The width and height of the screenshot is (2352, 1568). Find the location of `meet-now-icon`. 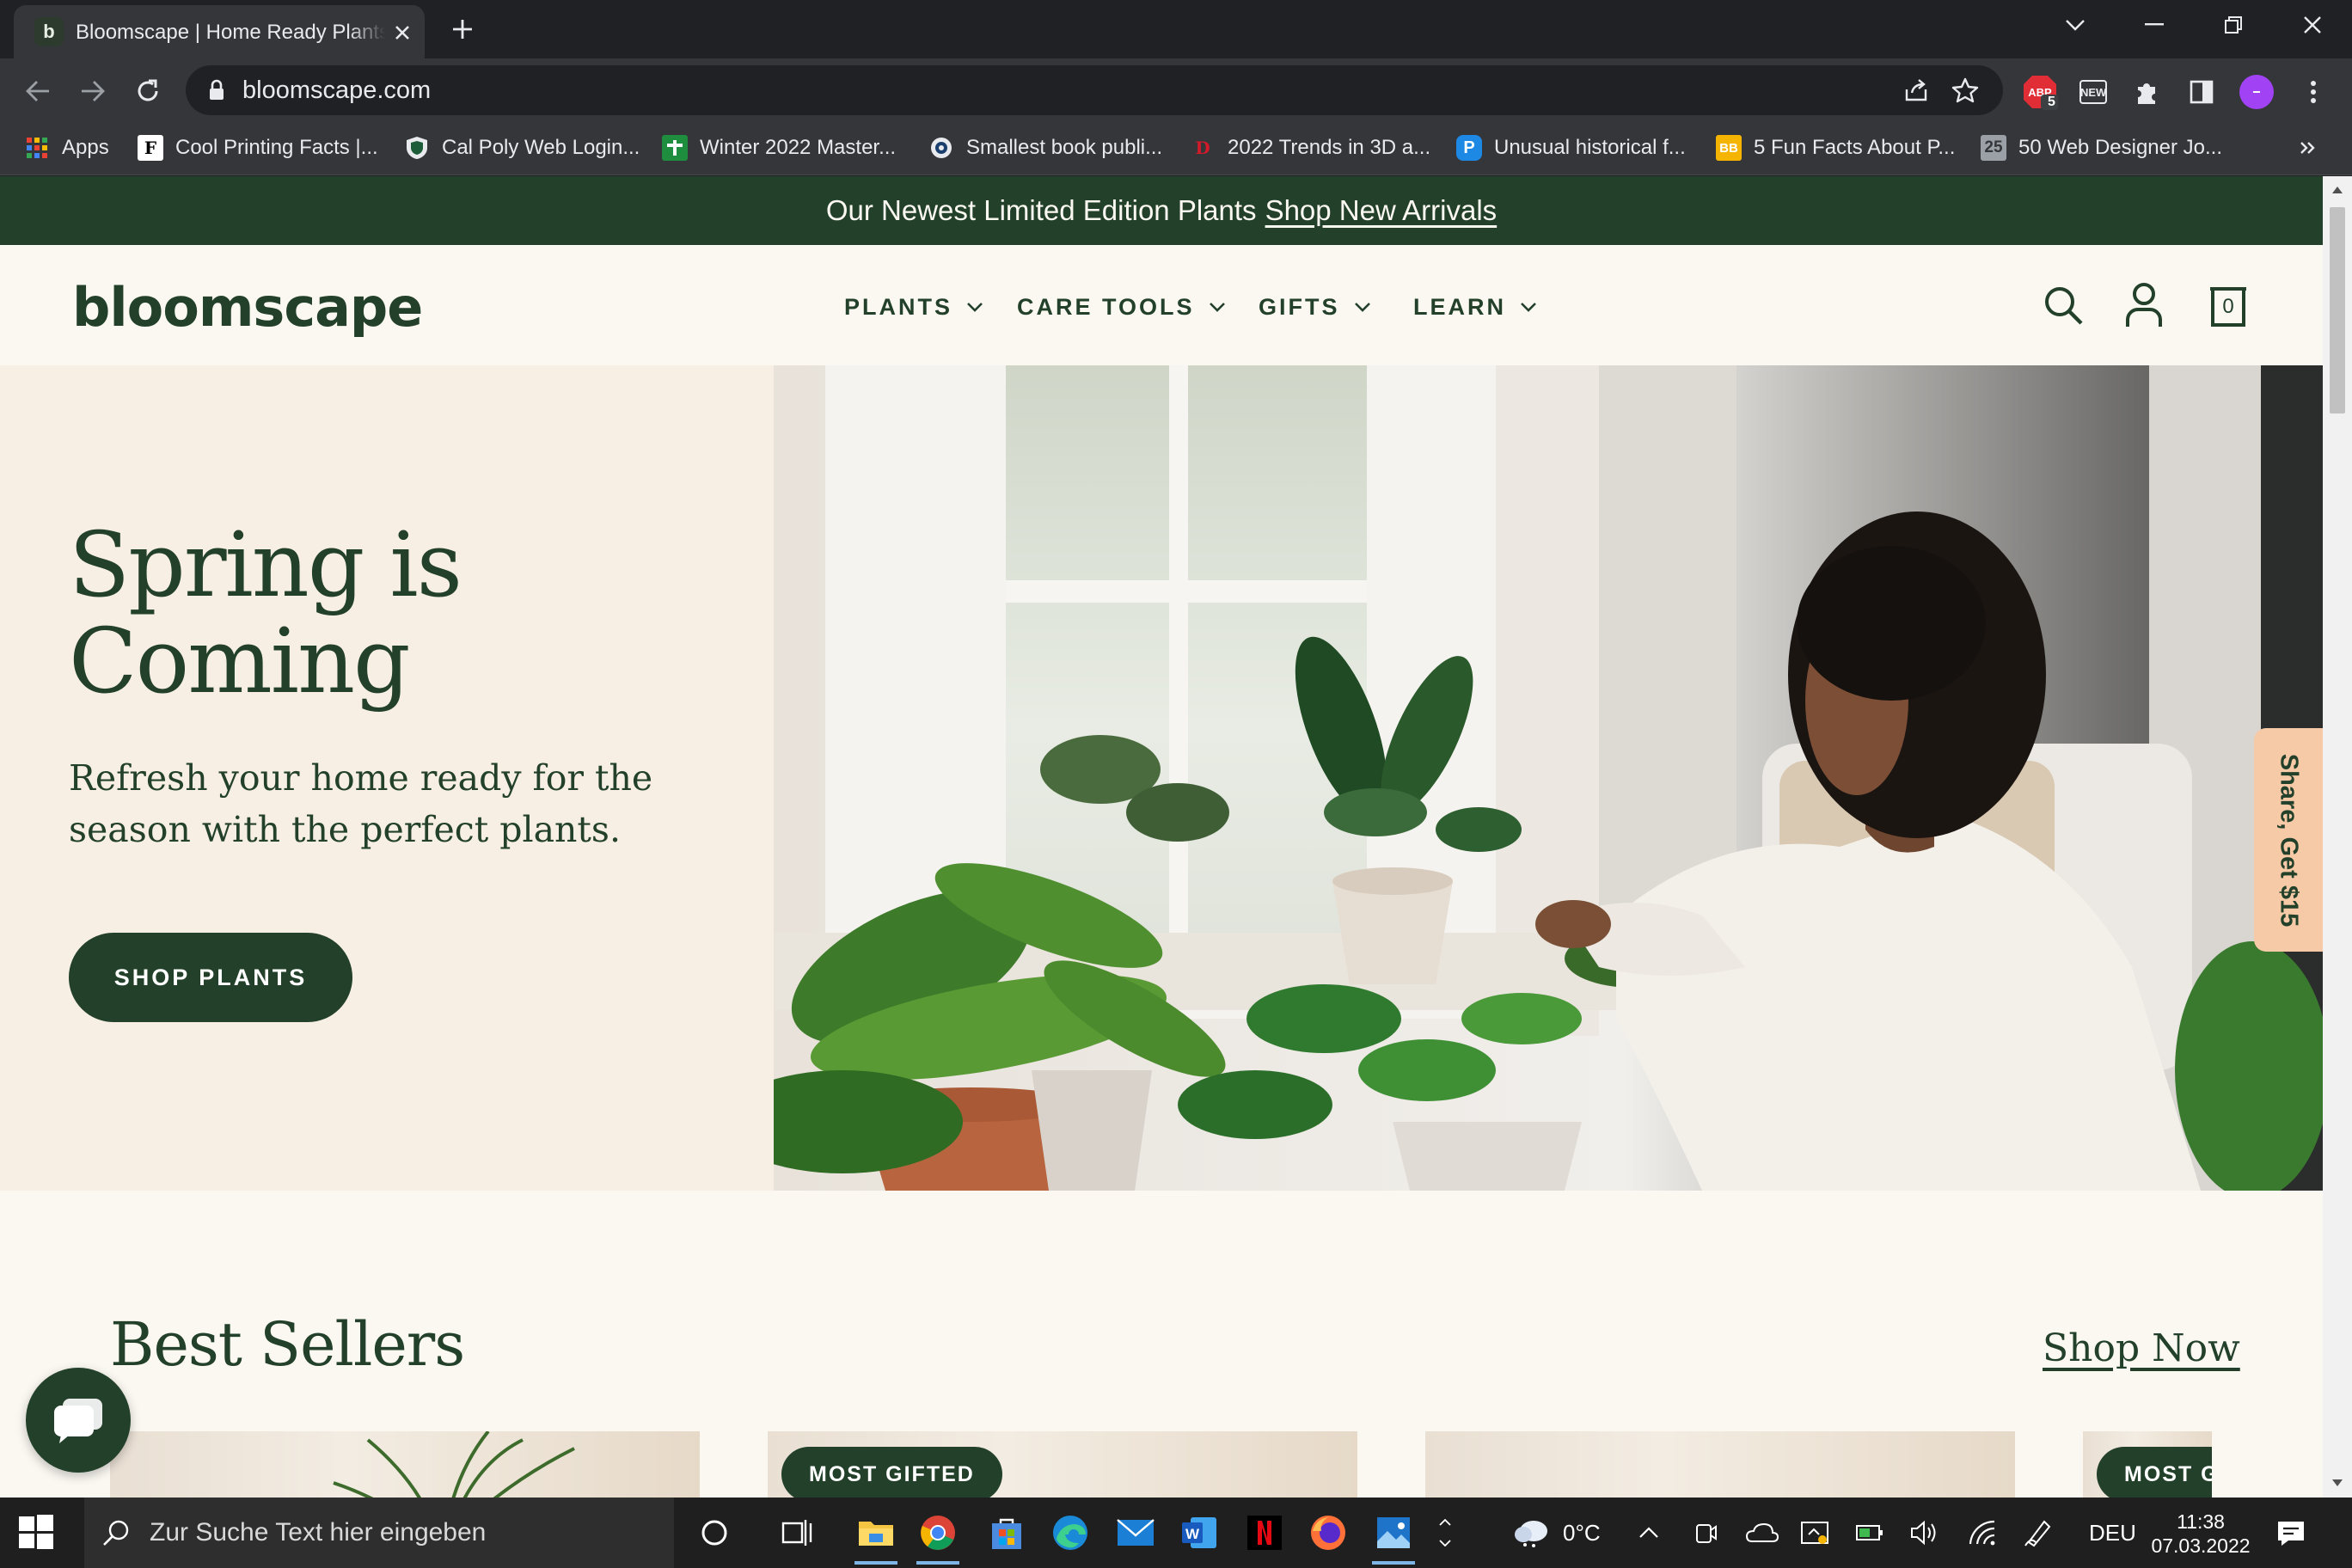

meet-now-icon is located at coordinates (1705, 1533).